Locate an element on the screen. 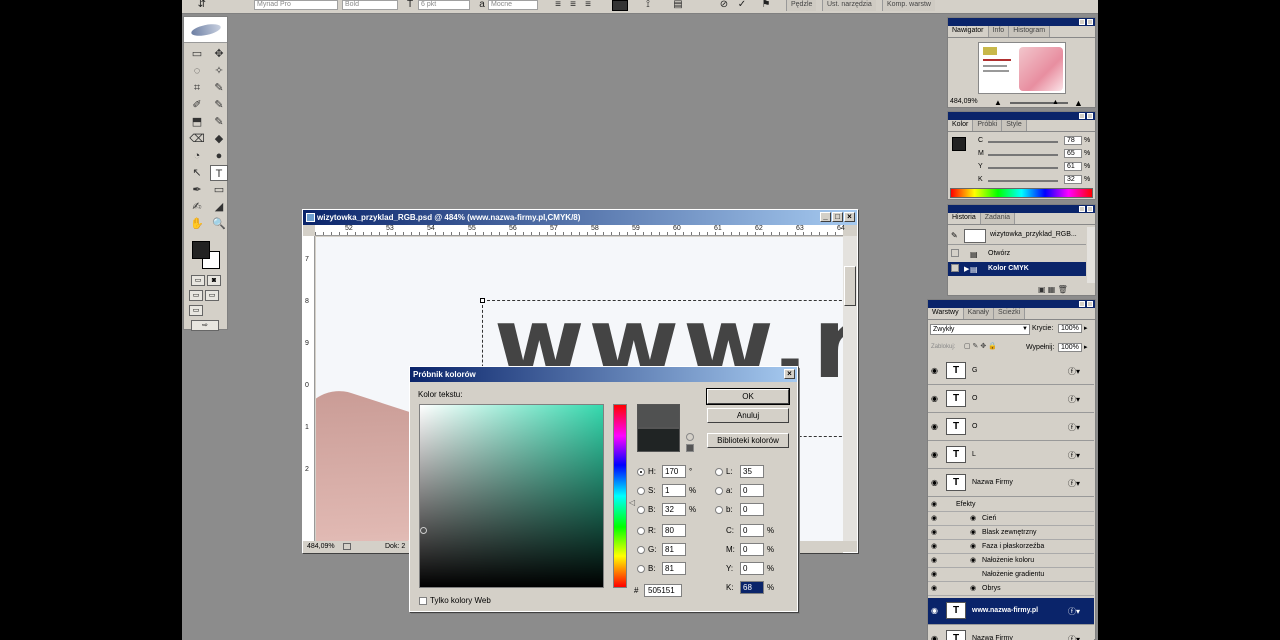  align-center-icon: ≡ is located at coordinates (573, 5).